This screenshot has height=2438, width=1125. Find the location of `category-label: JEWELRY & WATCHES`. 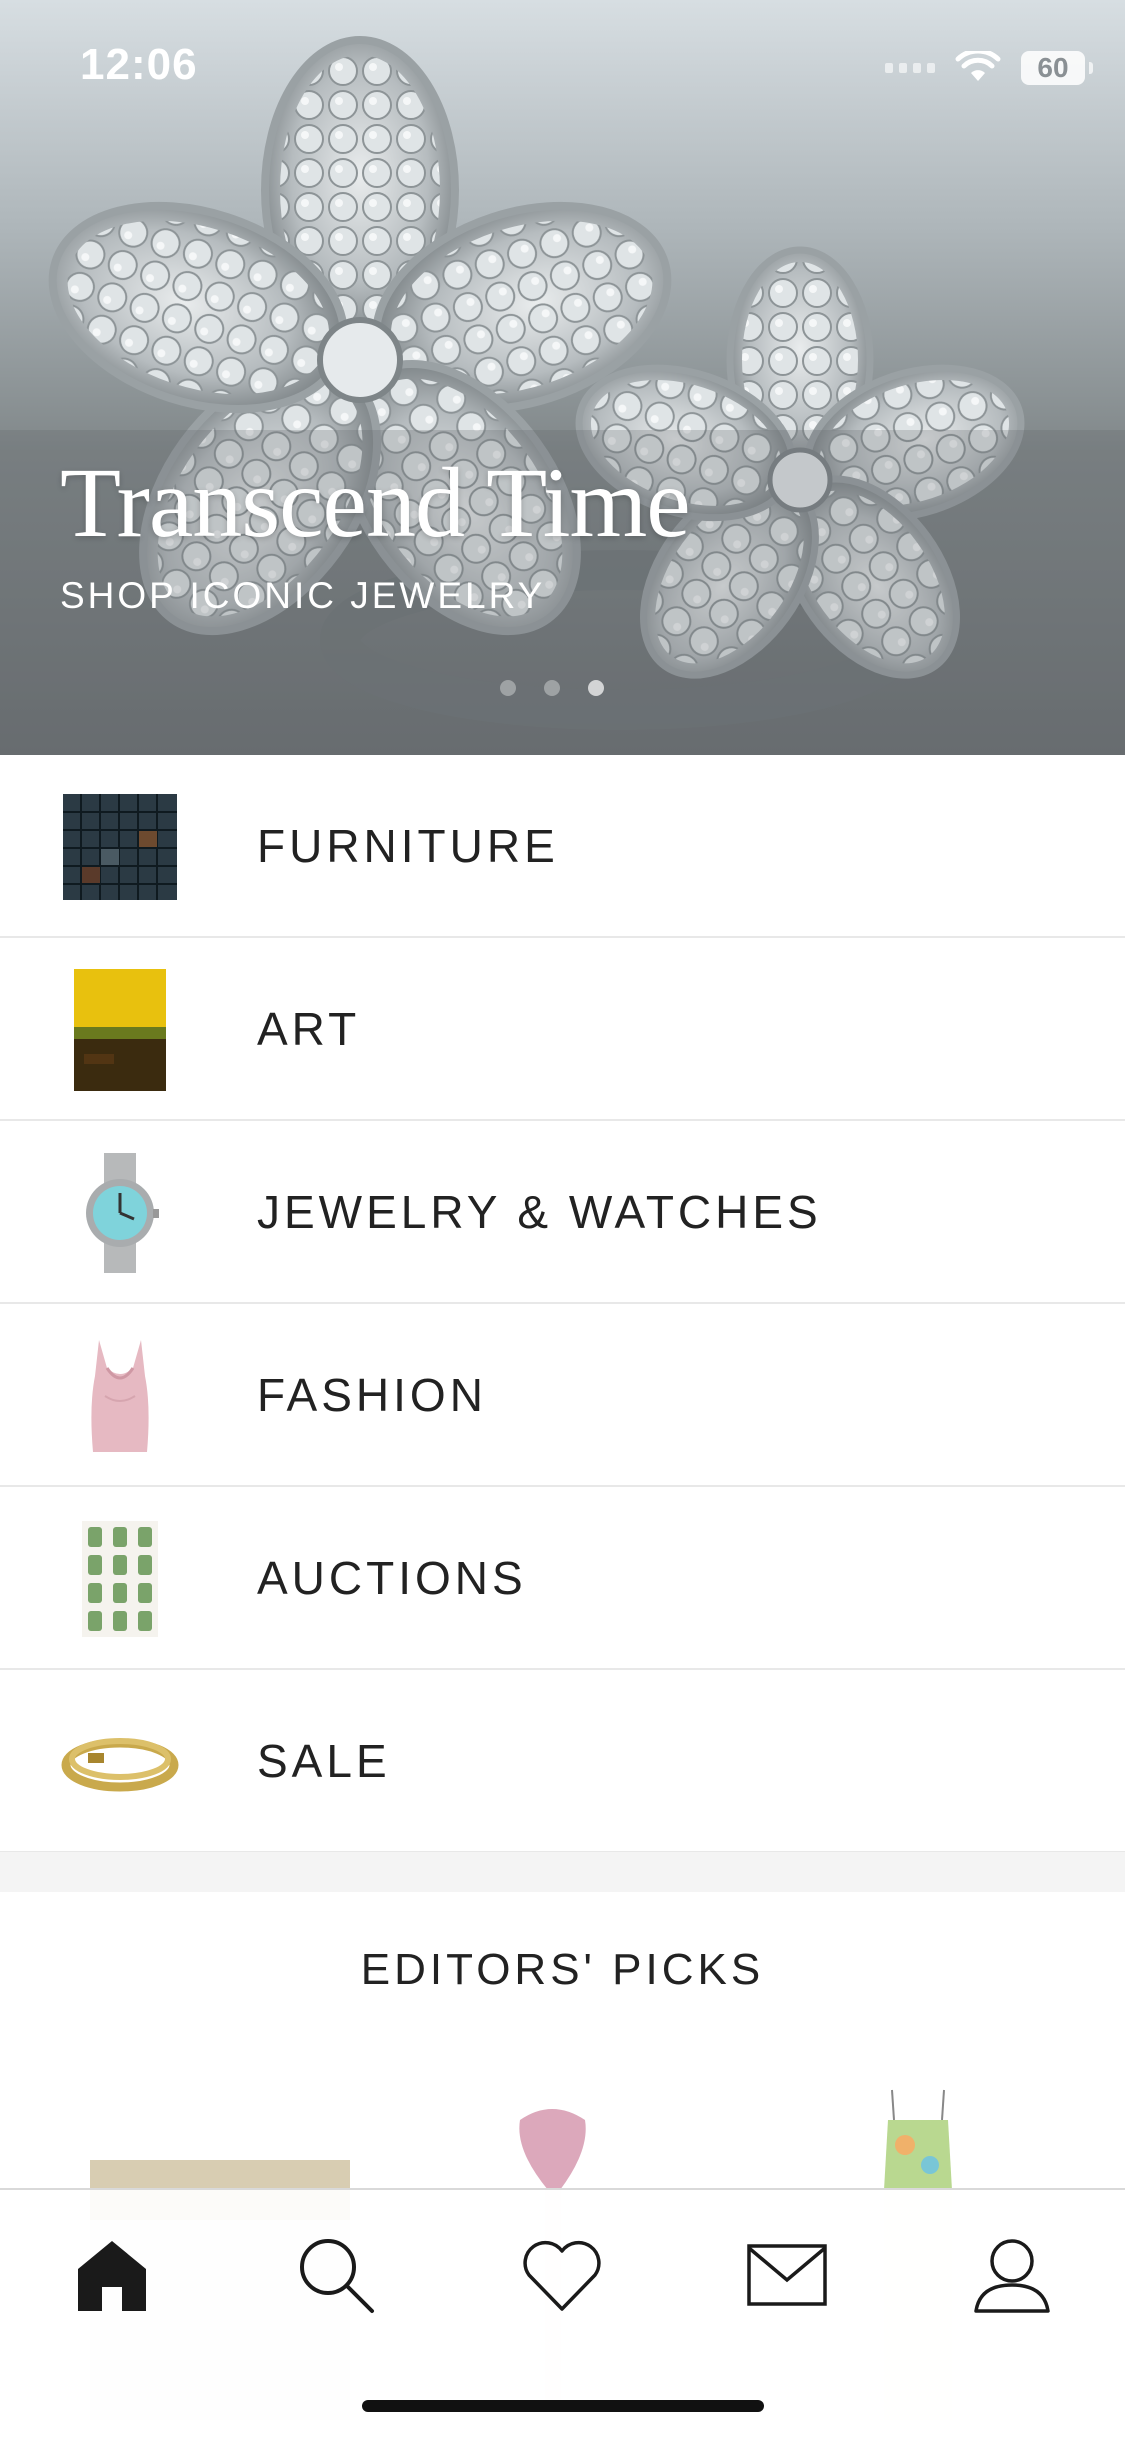

category-label: JEWELRY & WATCHES is located at coordinates (539, 1211).